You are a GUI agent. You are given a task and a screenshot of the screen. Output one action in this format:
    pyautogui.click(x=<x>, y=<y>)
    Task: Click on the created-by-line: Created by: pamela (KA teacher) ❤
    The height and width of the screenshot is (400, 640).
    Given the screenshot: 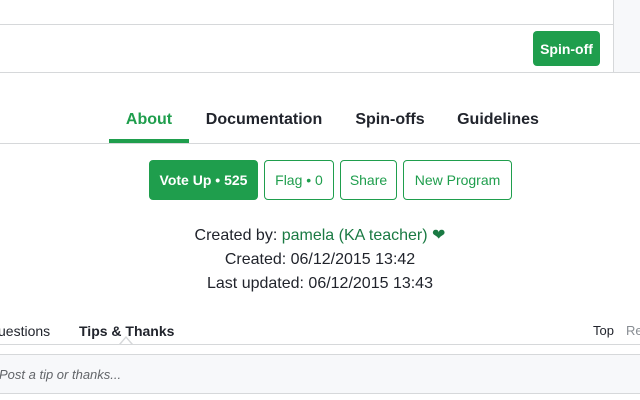 What is the action you would take?
    pyautogui.click(x=320, y=236)
    